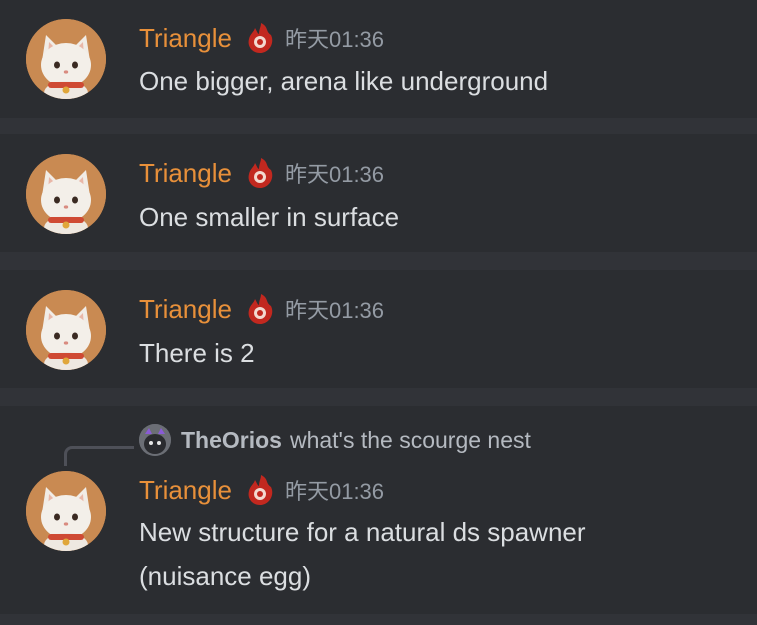 The height and width of the screenshot is (625, 757). I want to click on reply-text: what's the scourge nest, so click(410, 440).